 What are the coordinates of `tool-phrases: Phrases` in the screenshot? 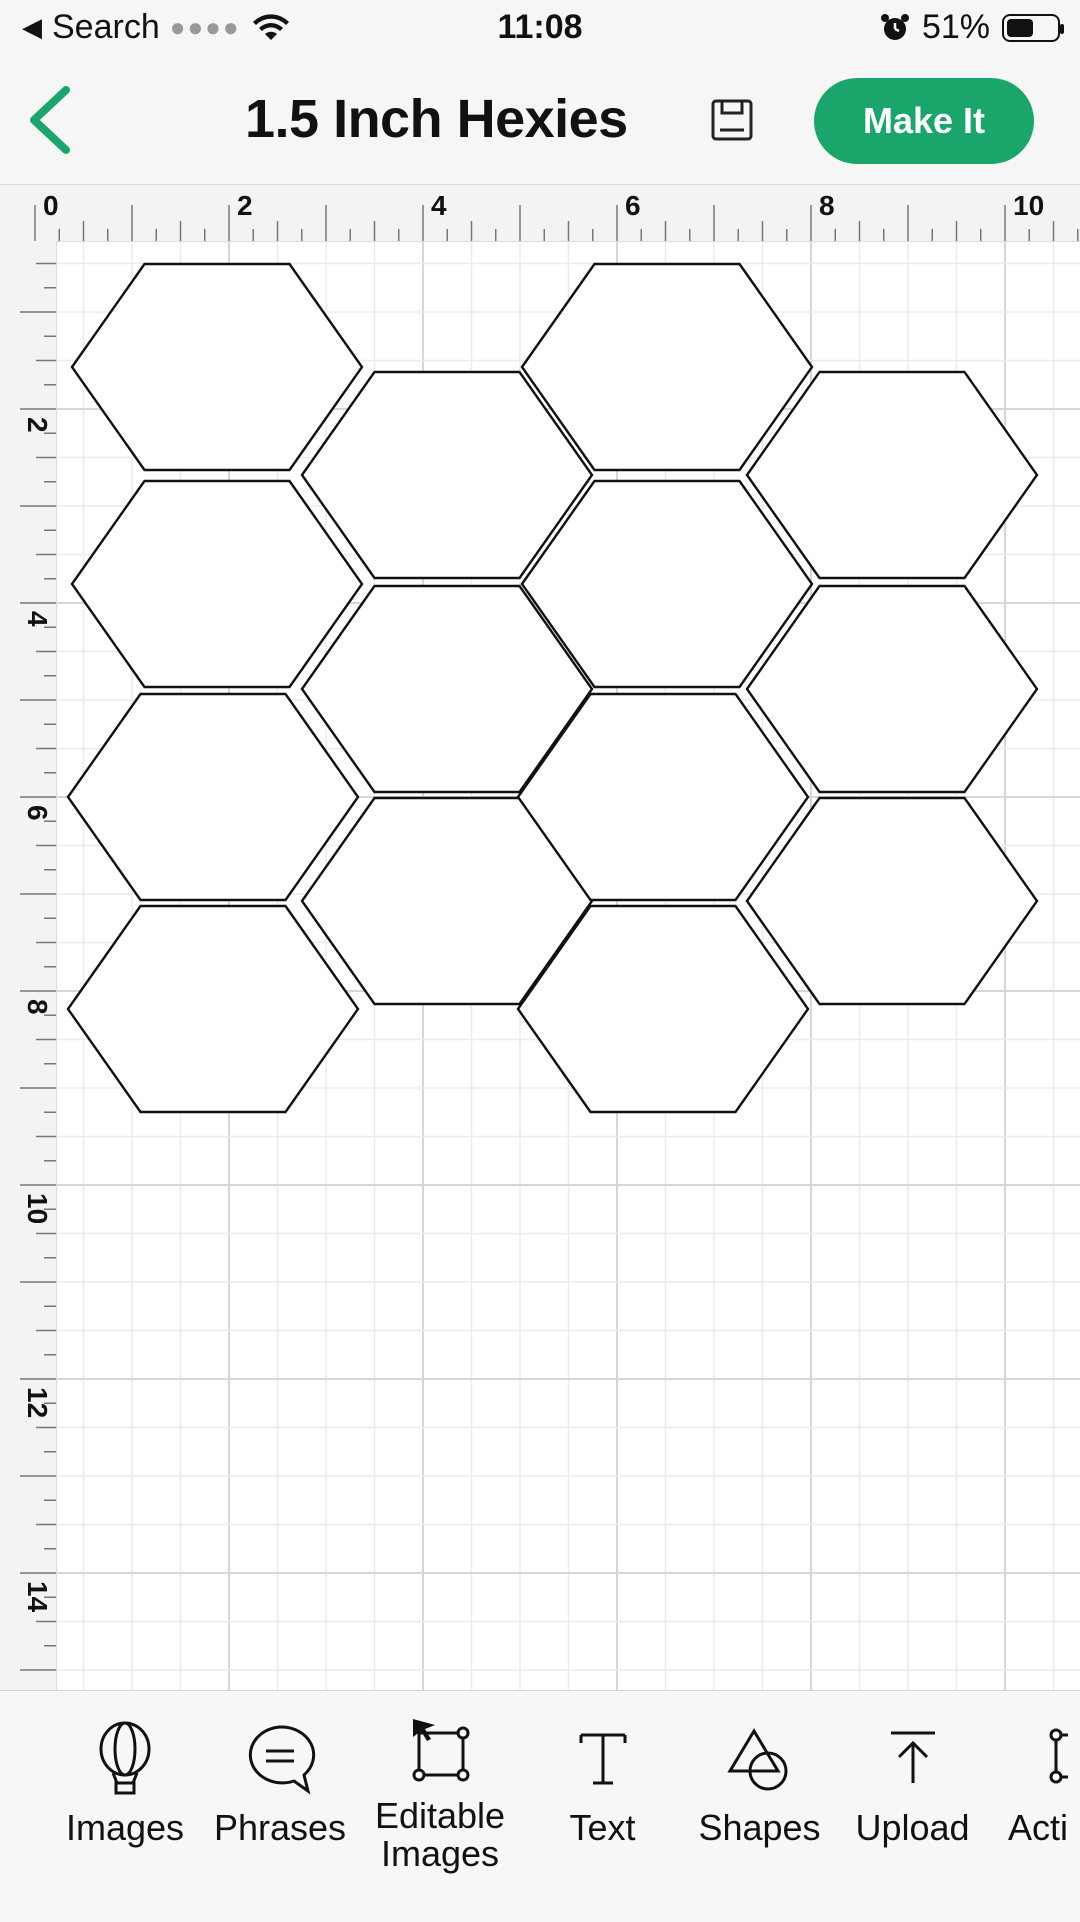 It's located at (280, 1784).